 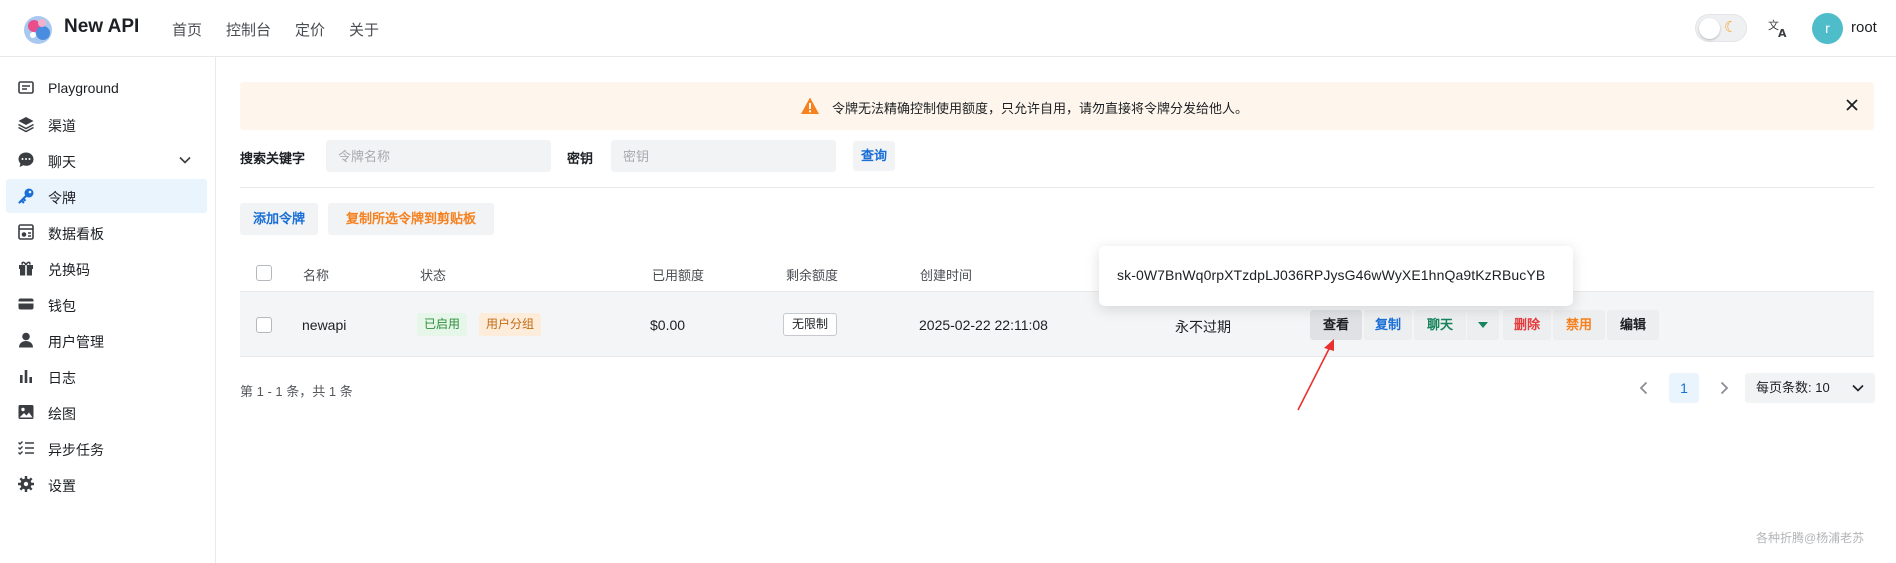 What do you see at coordinates (983, 325) in the screenshot?
I see `created-time: 2025-02-22 22:11:08` at bounding box center [983, 325].